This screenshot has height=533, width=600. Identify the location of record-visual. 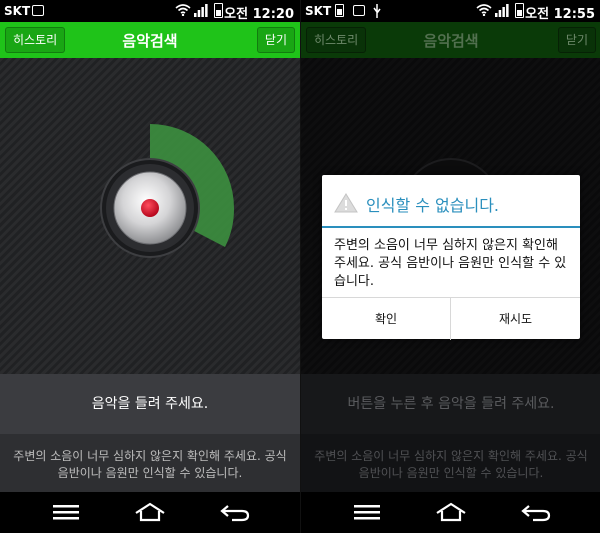
(167, 191).